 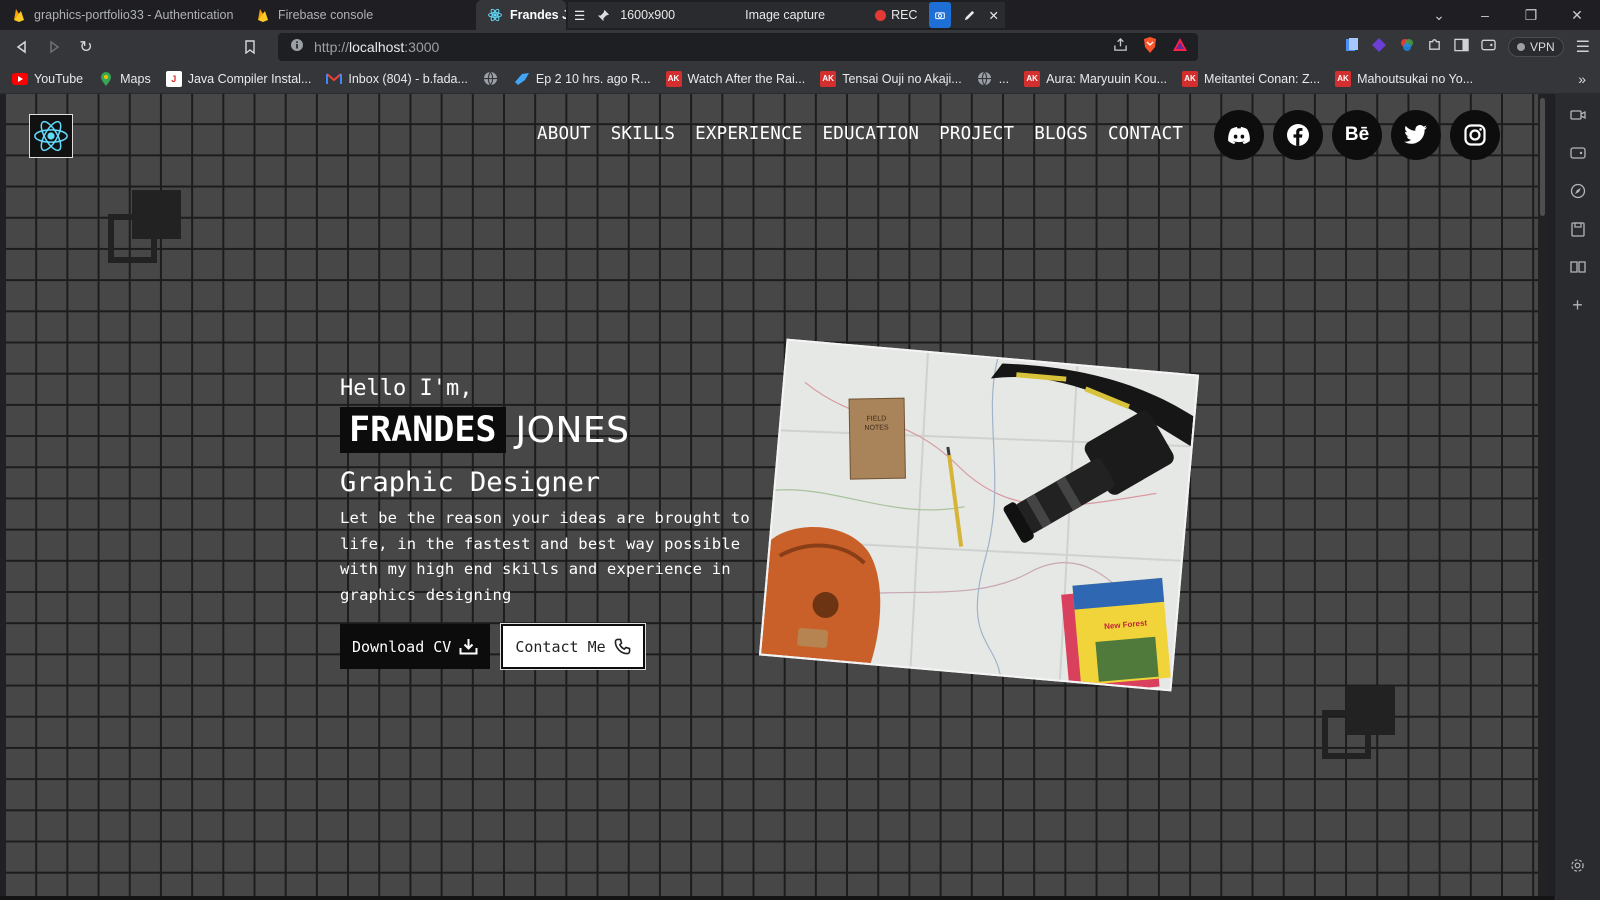 I want to click on social-links: Bē, so click(x=1357, y=135).